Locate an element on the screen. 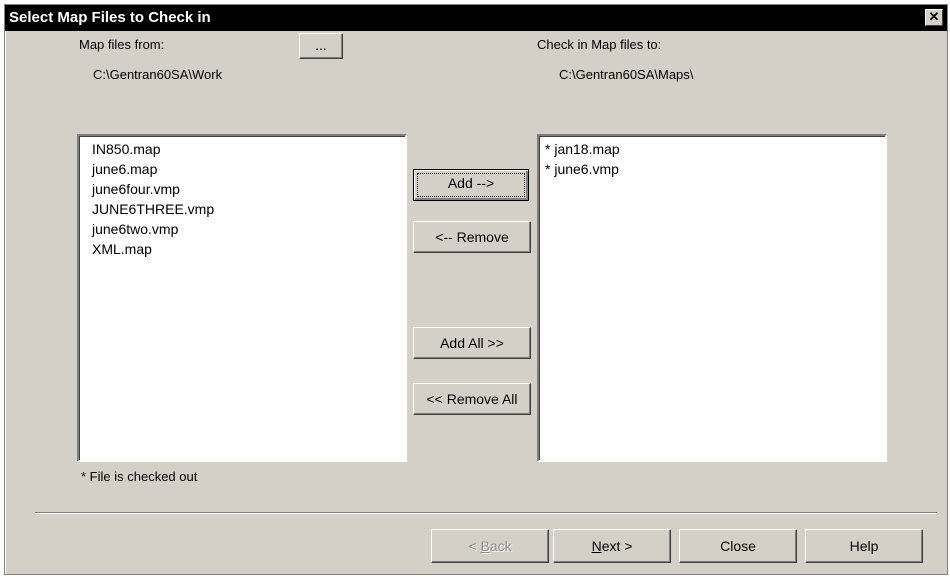  separator is located at coordinates (486, 513).